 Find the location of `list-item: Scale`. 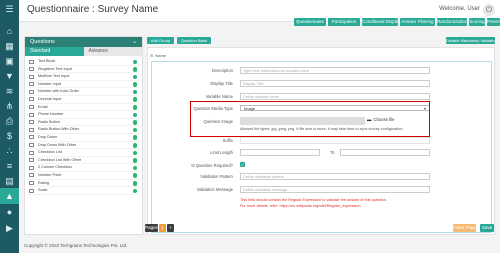

list-item: Scale is located at coordinates (83, 191).